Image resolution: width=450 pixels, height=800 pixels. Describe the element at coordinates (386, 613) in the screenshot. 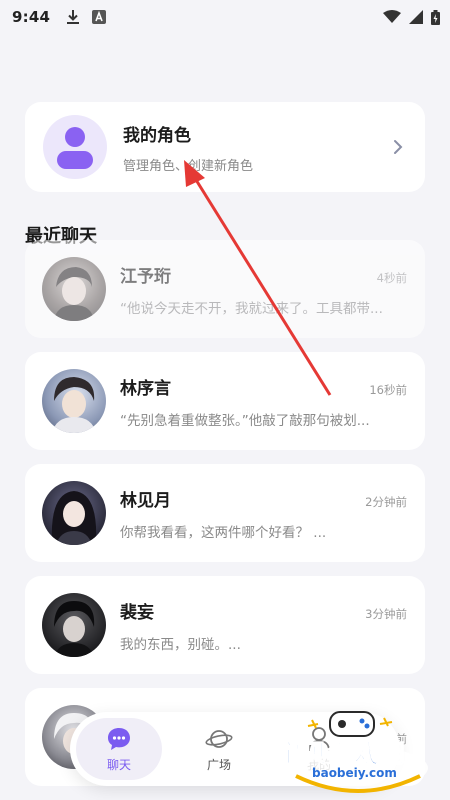

I see `chat-time: 3分钟前` at that location.